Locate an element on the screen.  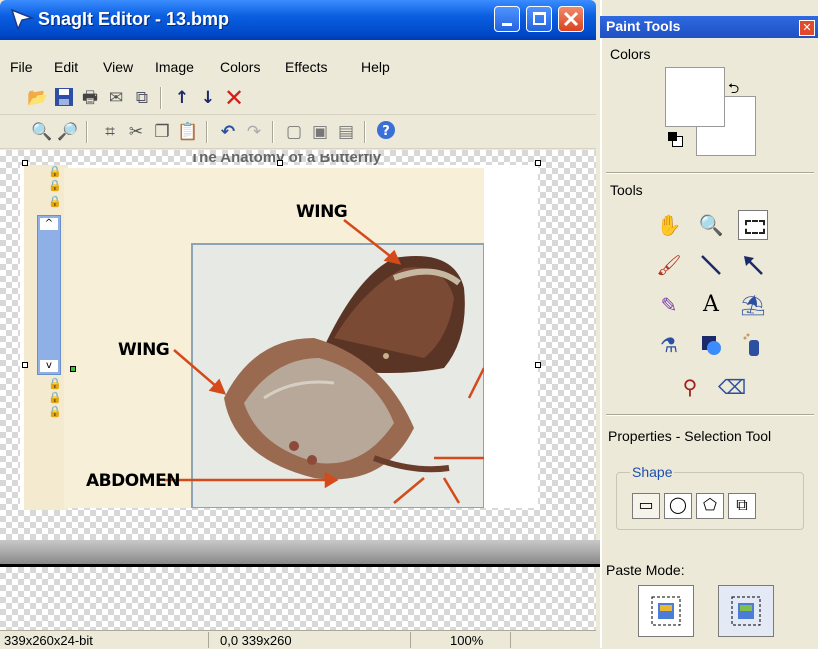
down-arrow-icon: ↓ is located at coordinates (208, 98).